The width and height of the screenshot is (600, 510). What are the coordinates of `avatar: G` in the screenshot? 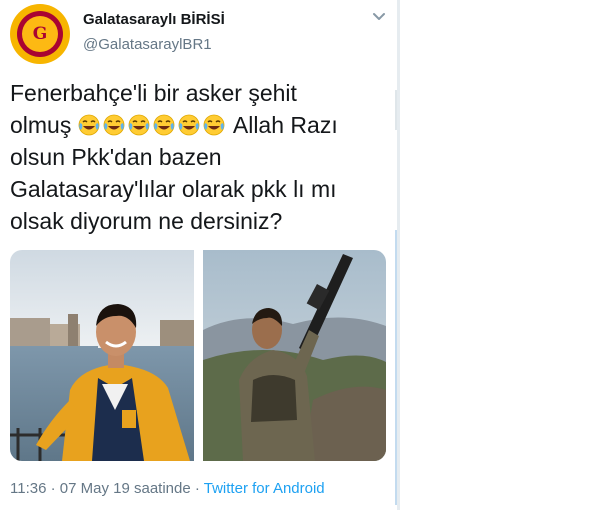 It's located at (40, 34).